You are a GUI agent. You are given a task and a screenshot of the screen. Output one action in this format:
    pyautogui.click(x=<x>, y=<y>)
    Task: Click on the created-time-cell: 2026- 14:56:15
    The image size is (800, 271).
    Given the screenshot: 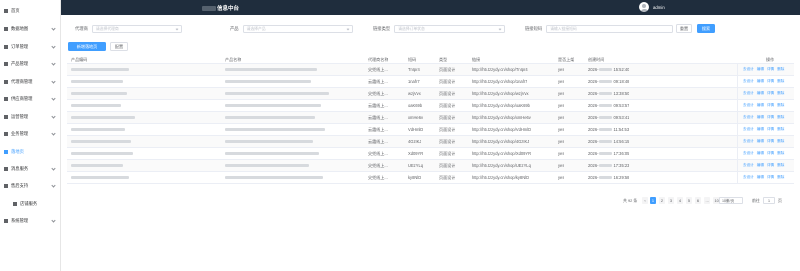 What is the action you would take?
    pyautogui.click(x=608, y=141)
    